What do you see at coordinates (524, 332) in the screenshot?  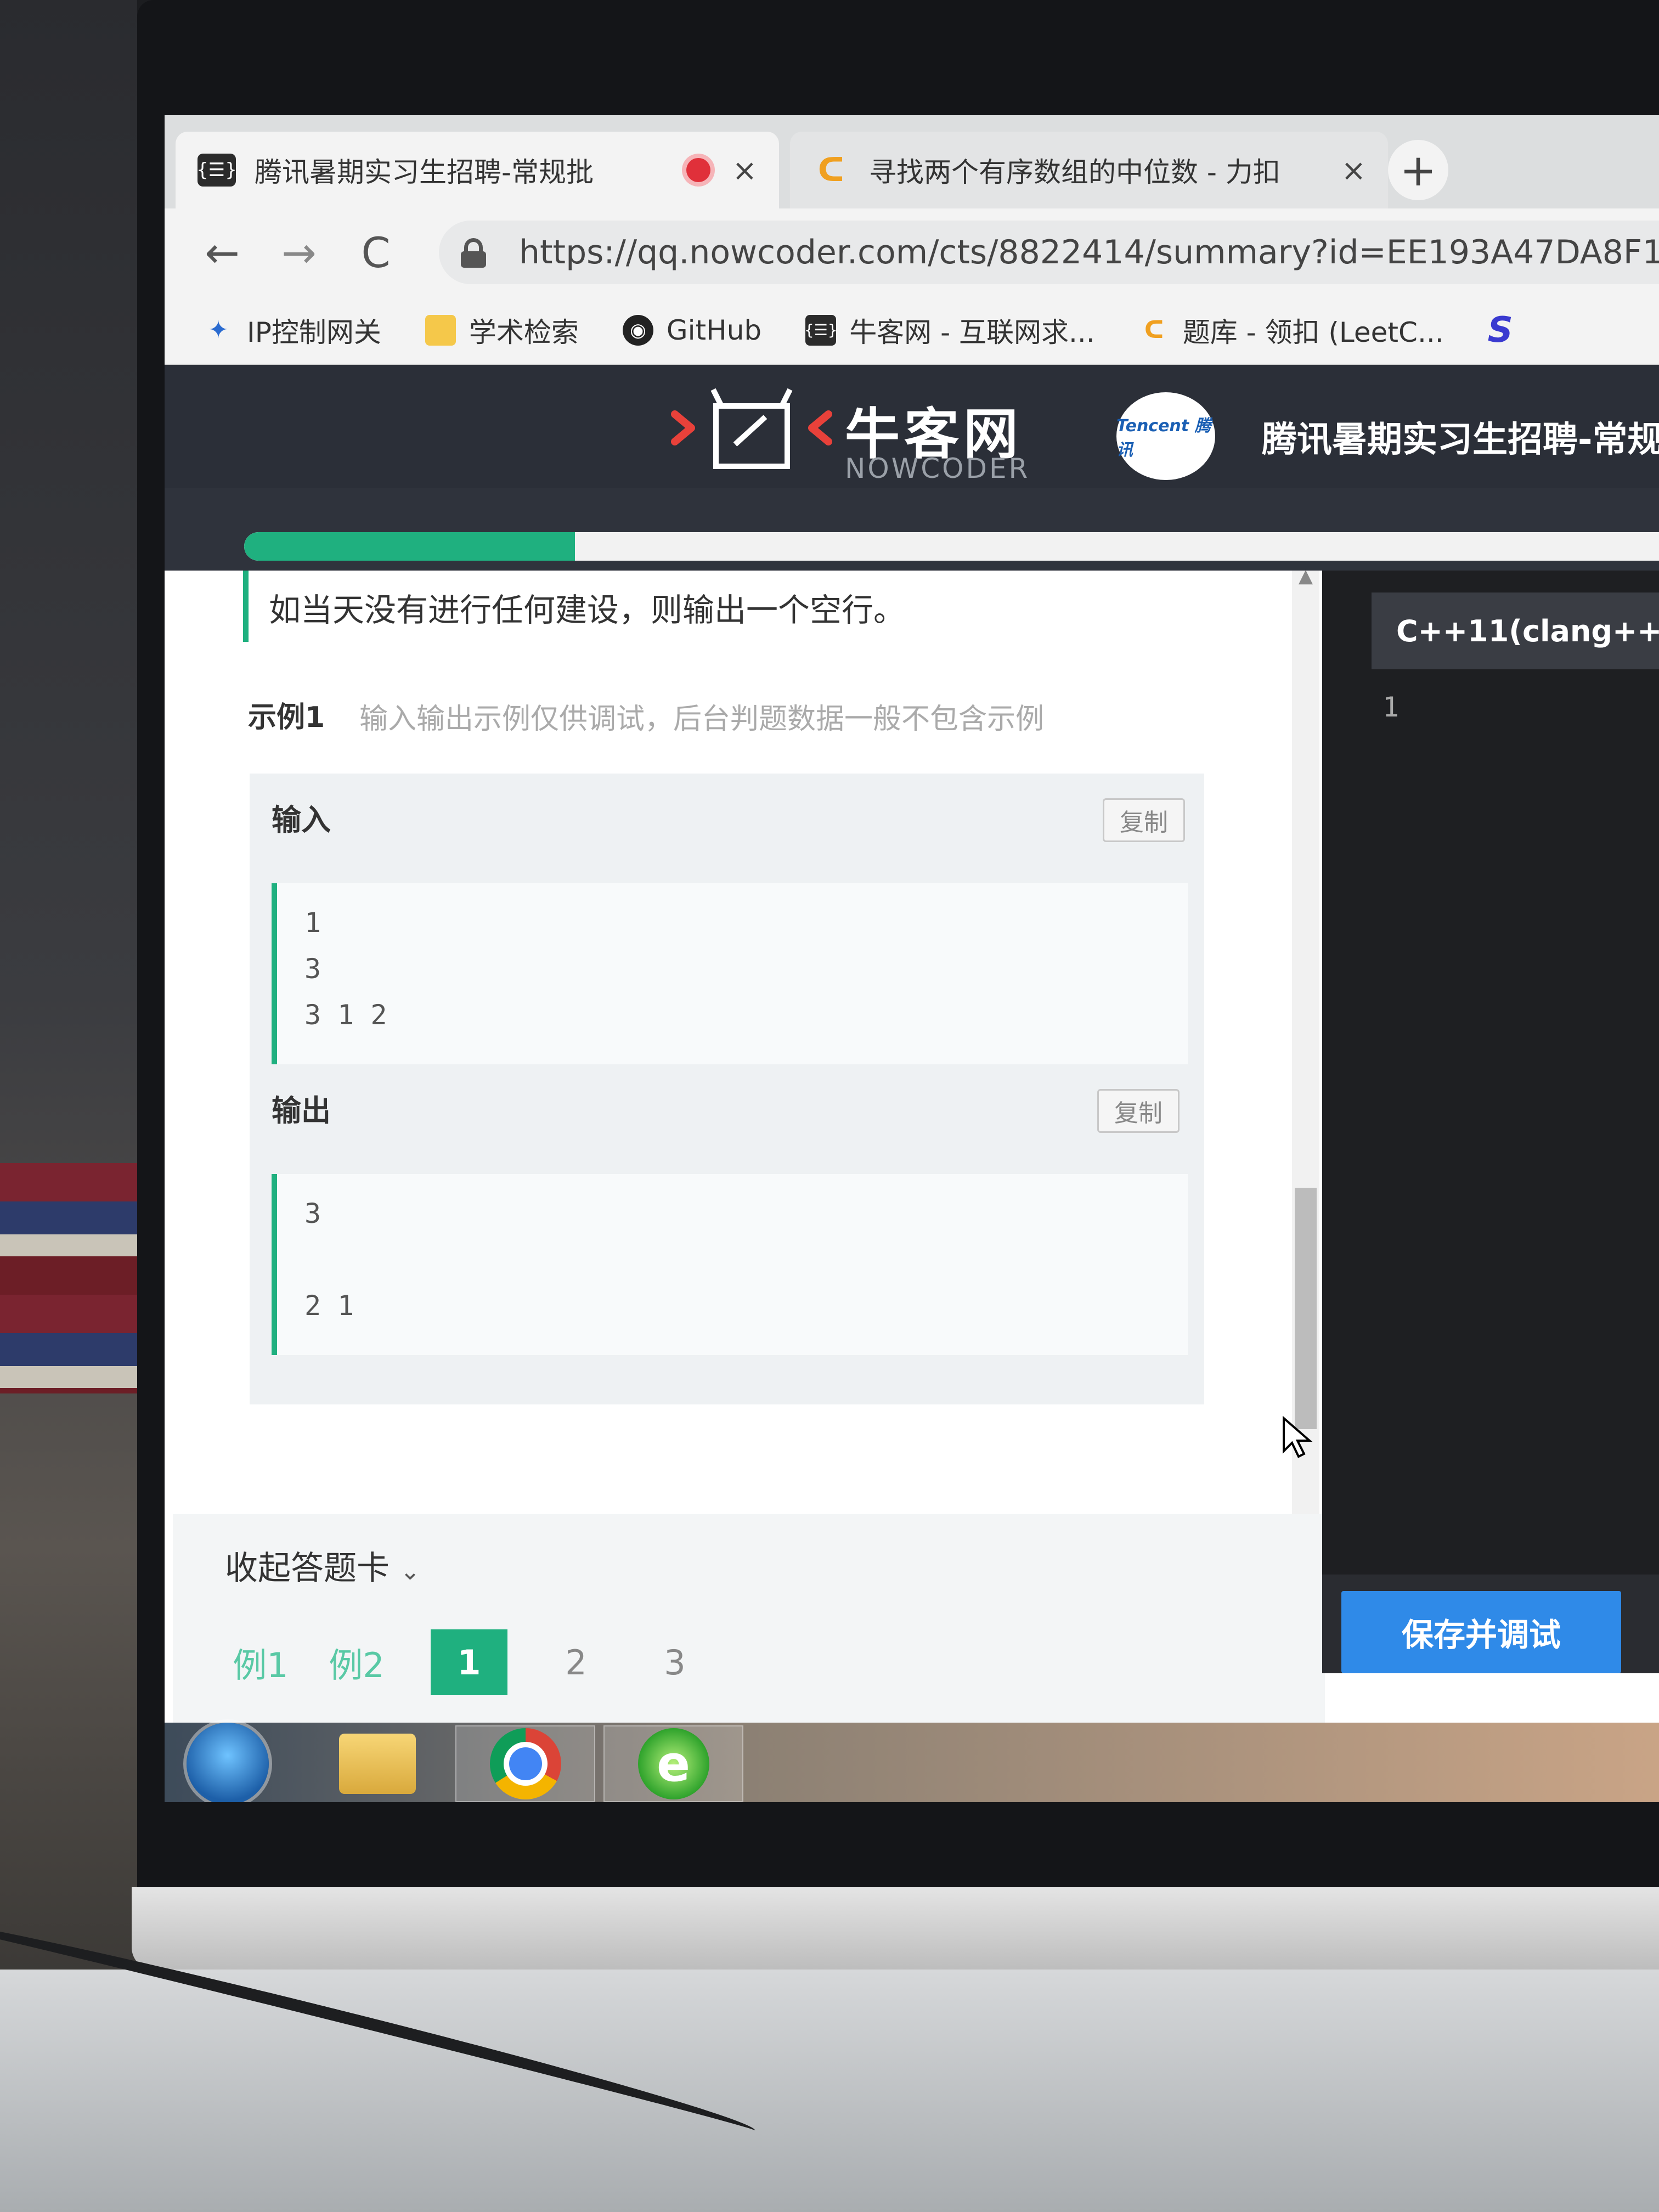 I see `bookmark-label: 学术检索` at bounding box center [524, 332].